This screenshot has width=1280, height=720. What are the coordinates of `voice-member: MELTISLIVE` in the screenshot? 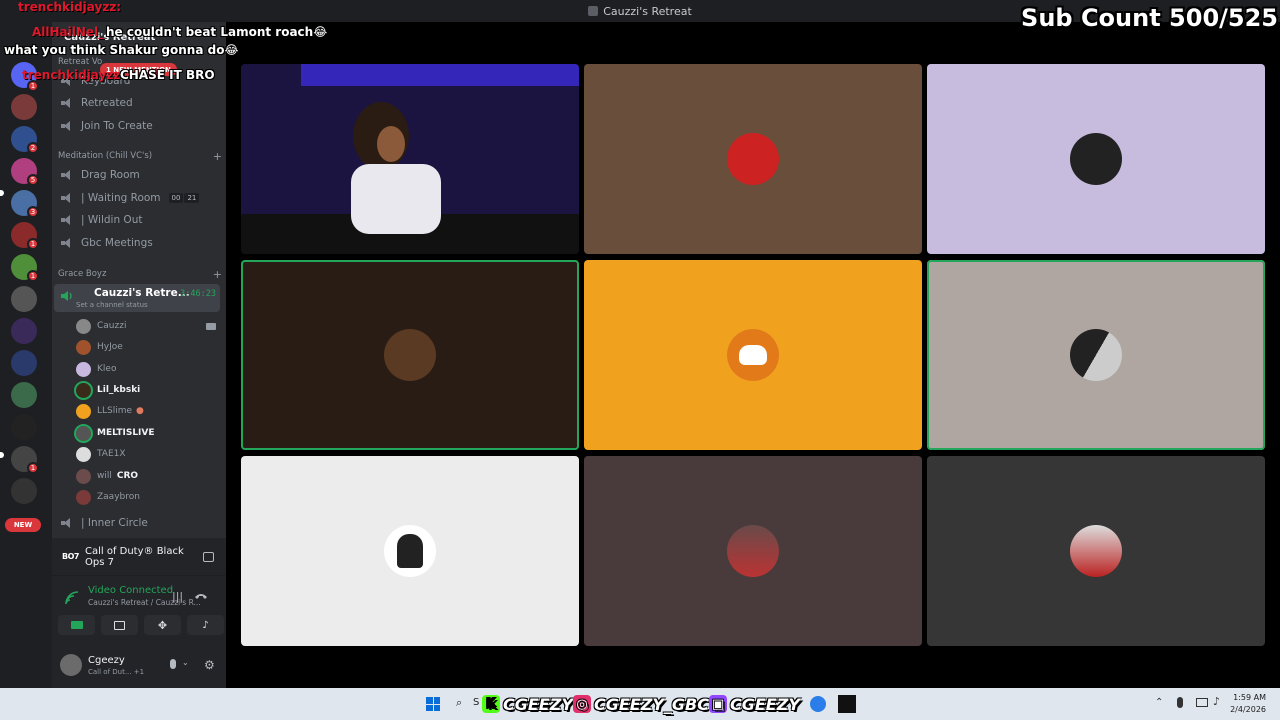 It's located at (145, 433).